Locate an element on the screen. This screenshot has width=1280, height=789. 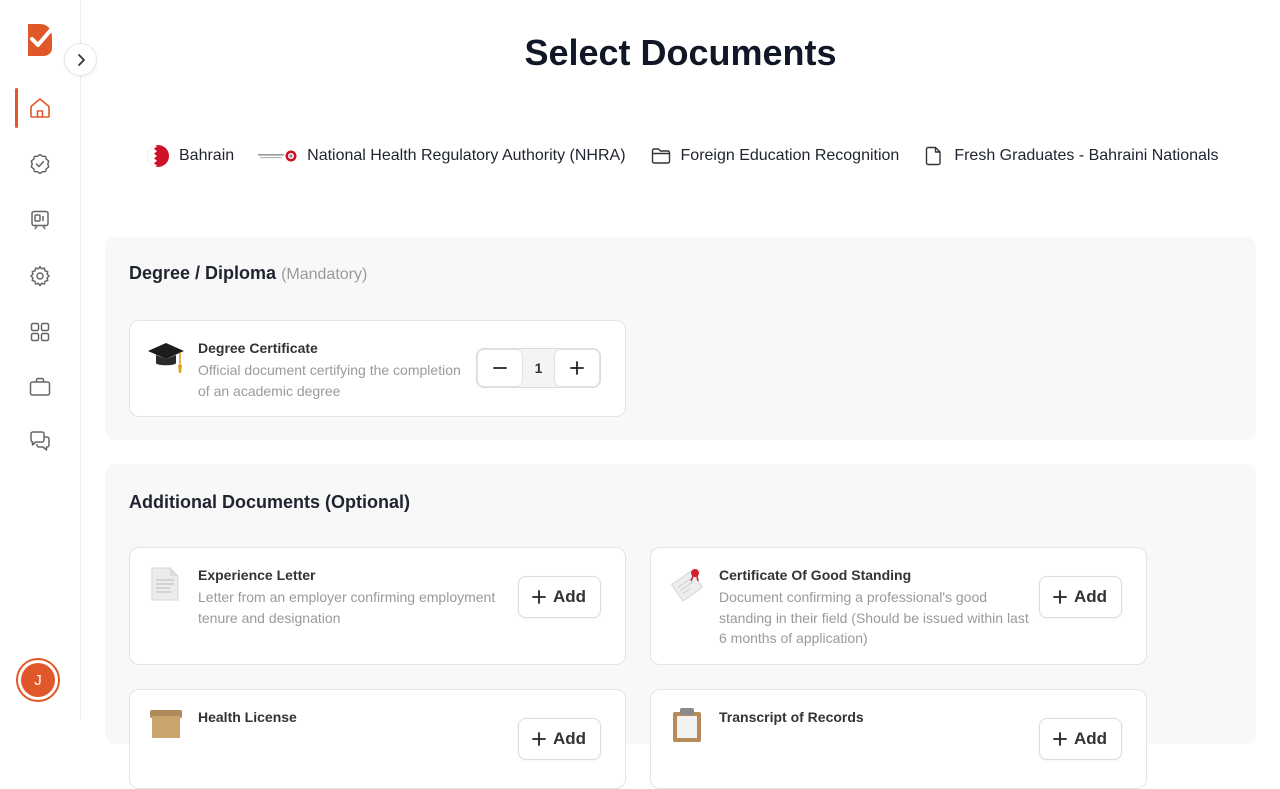
active-nav-indicator is located at coordinates (16, 108).